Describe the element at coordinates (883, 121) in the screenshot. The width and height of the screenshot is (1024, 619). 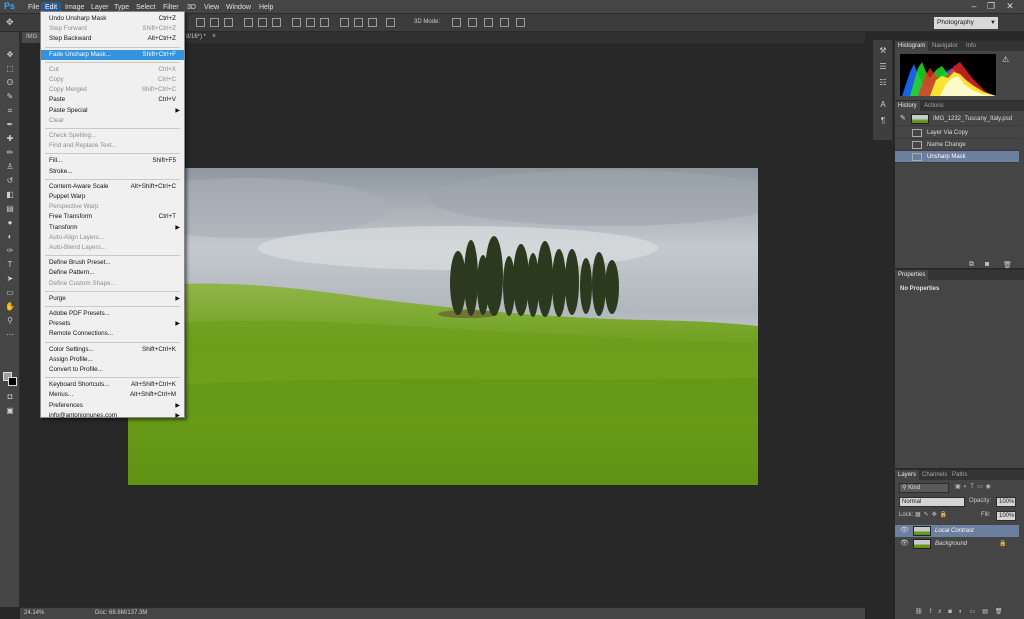
I see `paragraph-panel-icon: ¶` at that location.